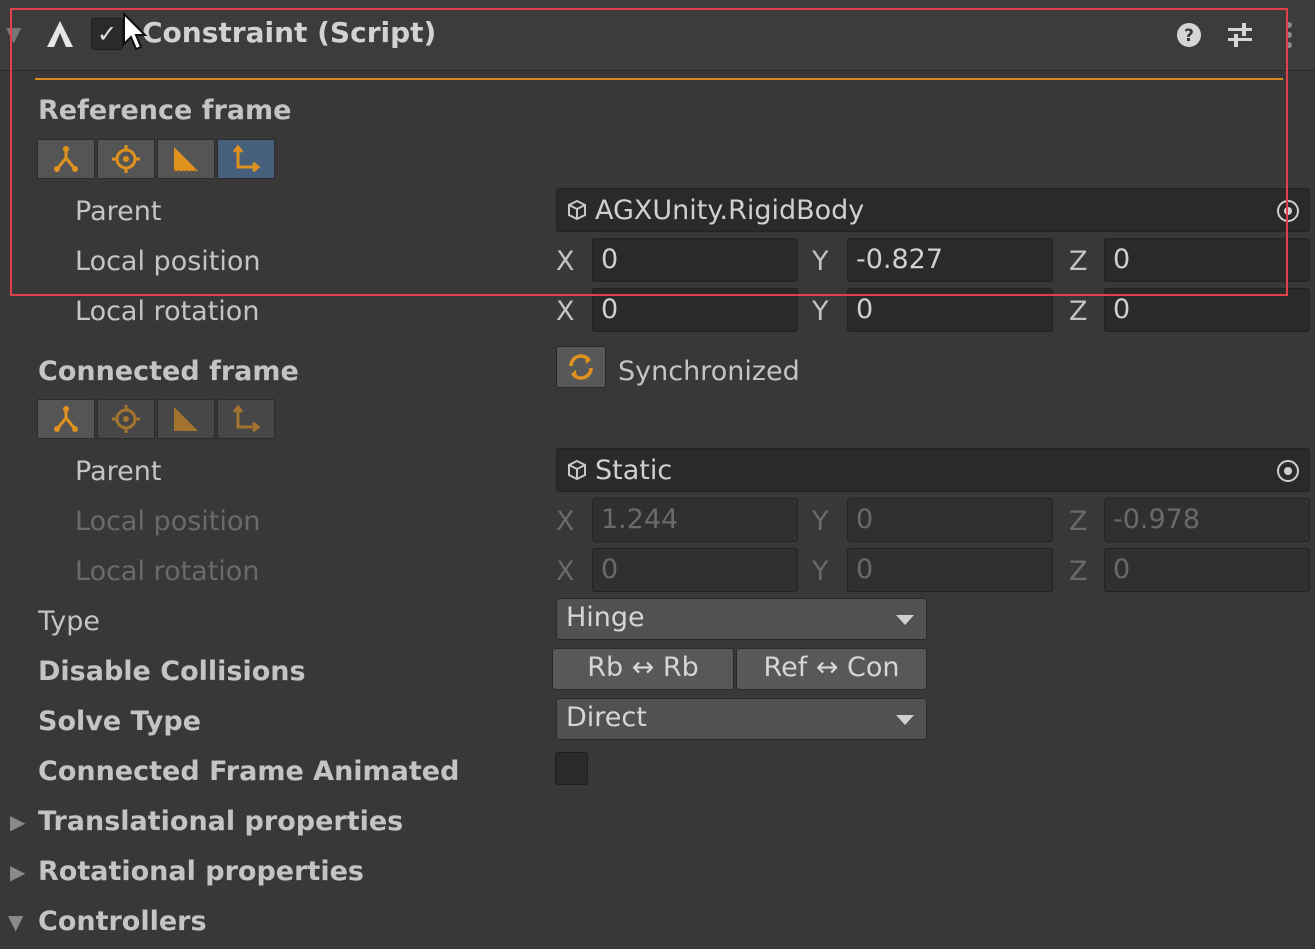  Describe the element at coordinates (220, 821) in the screenshot. I see `translational-properties-foldout: Translational properties` at that location.